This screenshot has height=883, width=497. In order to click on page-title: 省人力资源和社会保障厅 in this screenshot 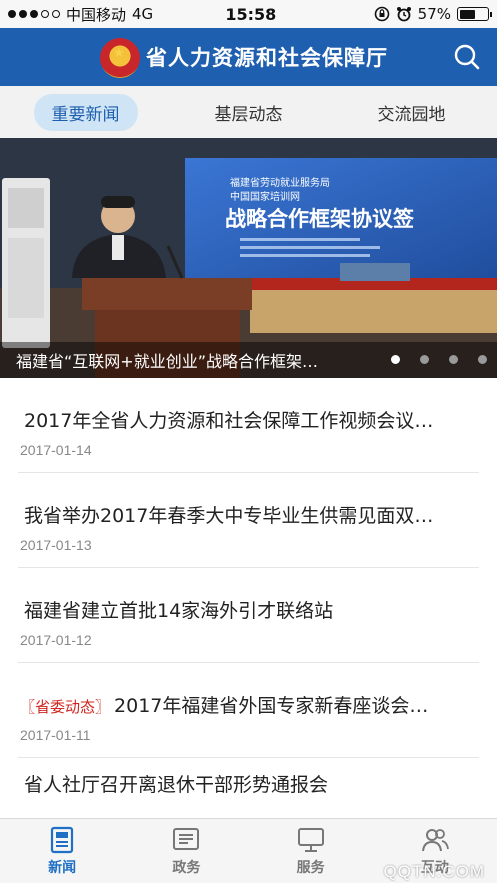, I will do `click(267, 57)`.